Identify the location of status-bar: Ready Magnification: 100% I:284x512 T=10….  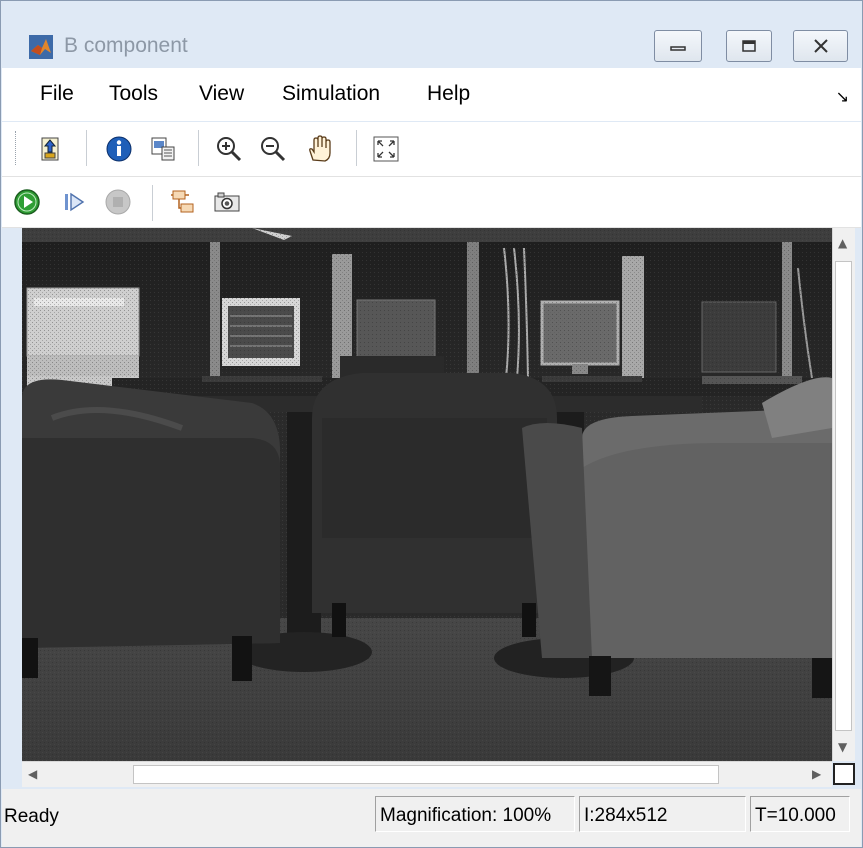
(431, 818).